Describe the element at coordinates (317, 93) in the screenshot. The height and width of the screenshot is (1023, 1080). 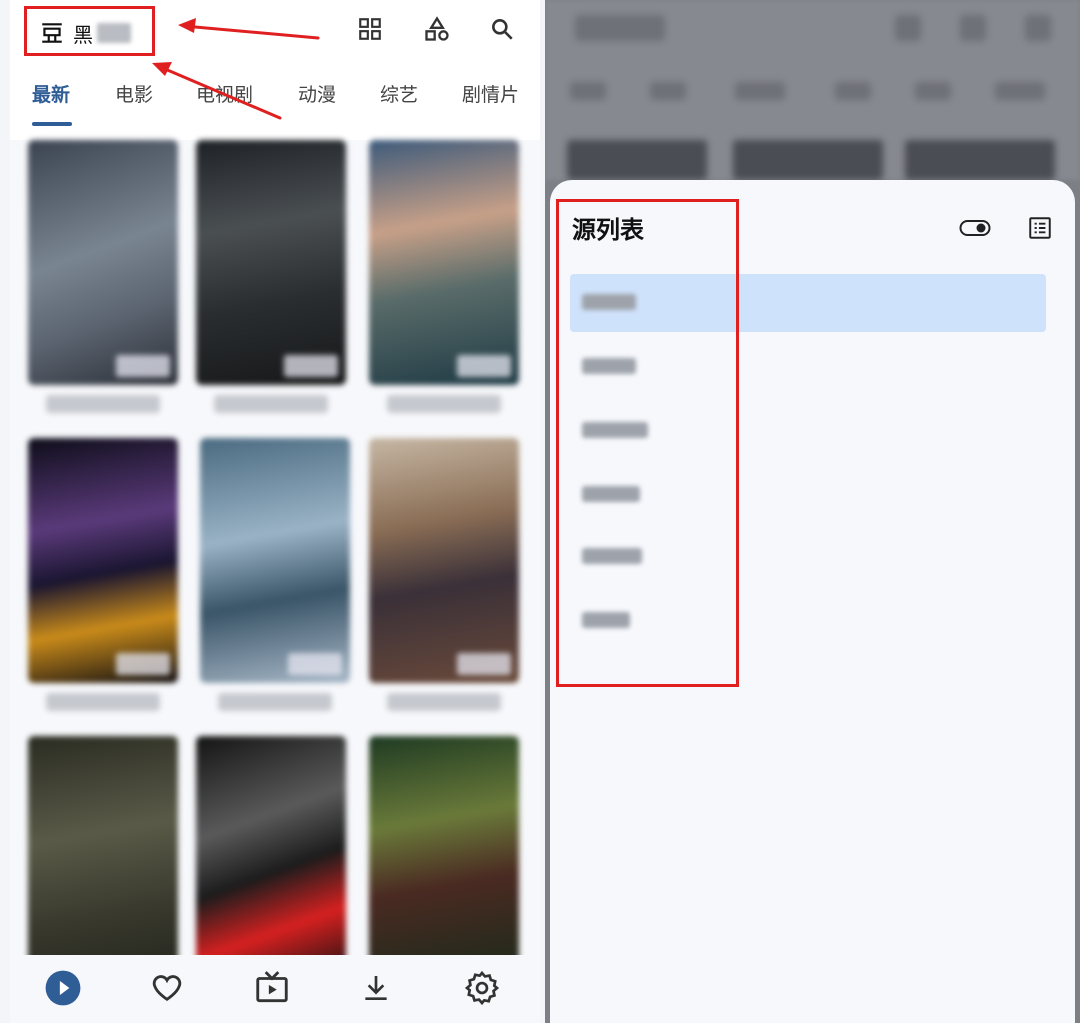
I see `tab-anime: 动漫` at that location.